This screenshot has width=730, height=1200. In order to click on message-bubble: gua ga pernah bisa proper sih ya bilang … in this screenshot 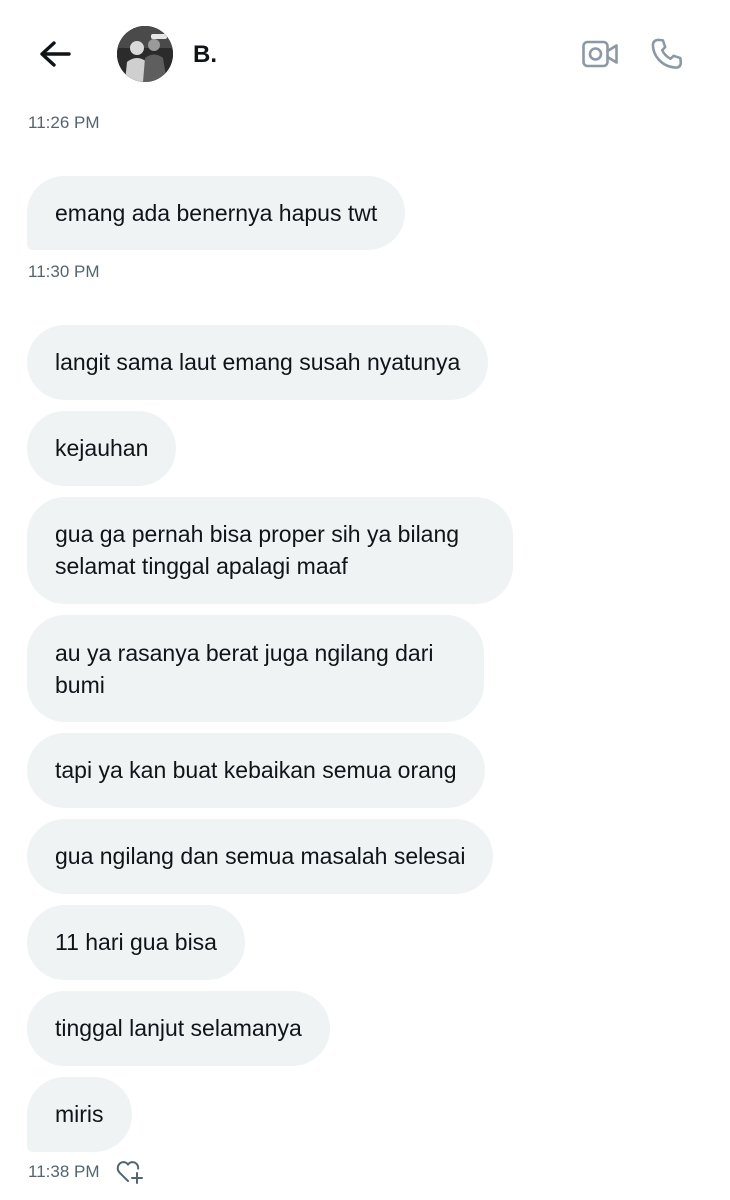, I will do `click(270, 550)`.